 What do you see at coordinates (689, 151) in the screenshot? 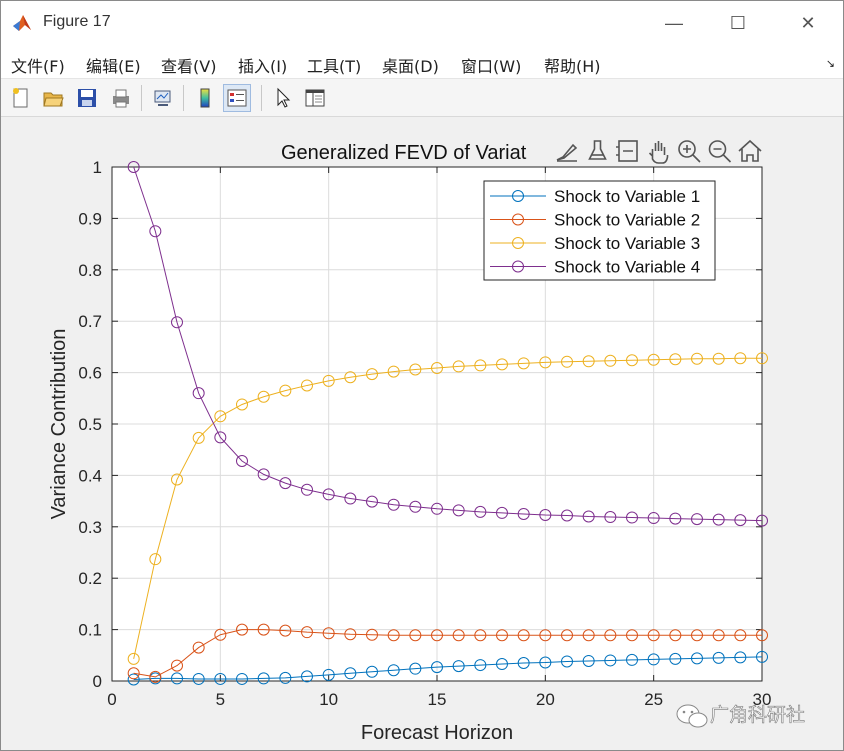
I see `zoom-in-icon` at bounding box center [689, 151].